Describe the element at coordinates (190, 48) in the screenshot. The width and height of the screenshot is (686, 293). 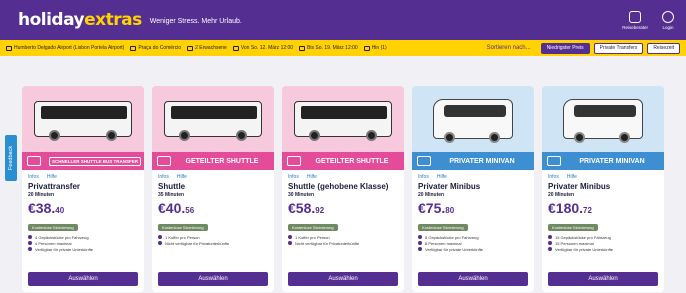
I see `people-icon` at that location.